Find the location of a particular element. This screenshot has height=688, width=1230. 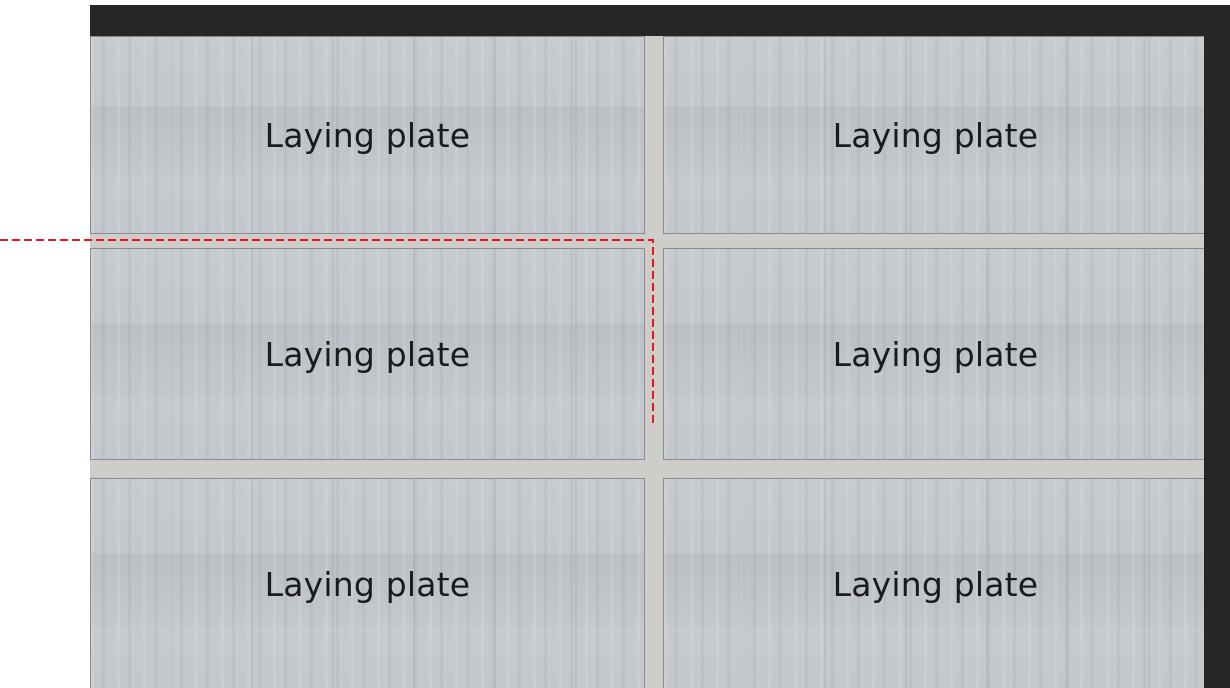

laying-plate-top-left: Laying plate is located at coordinates (367, 135).